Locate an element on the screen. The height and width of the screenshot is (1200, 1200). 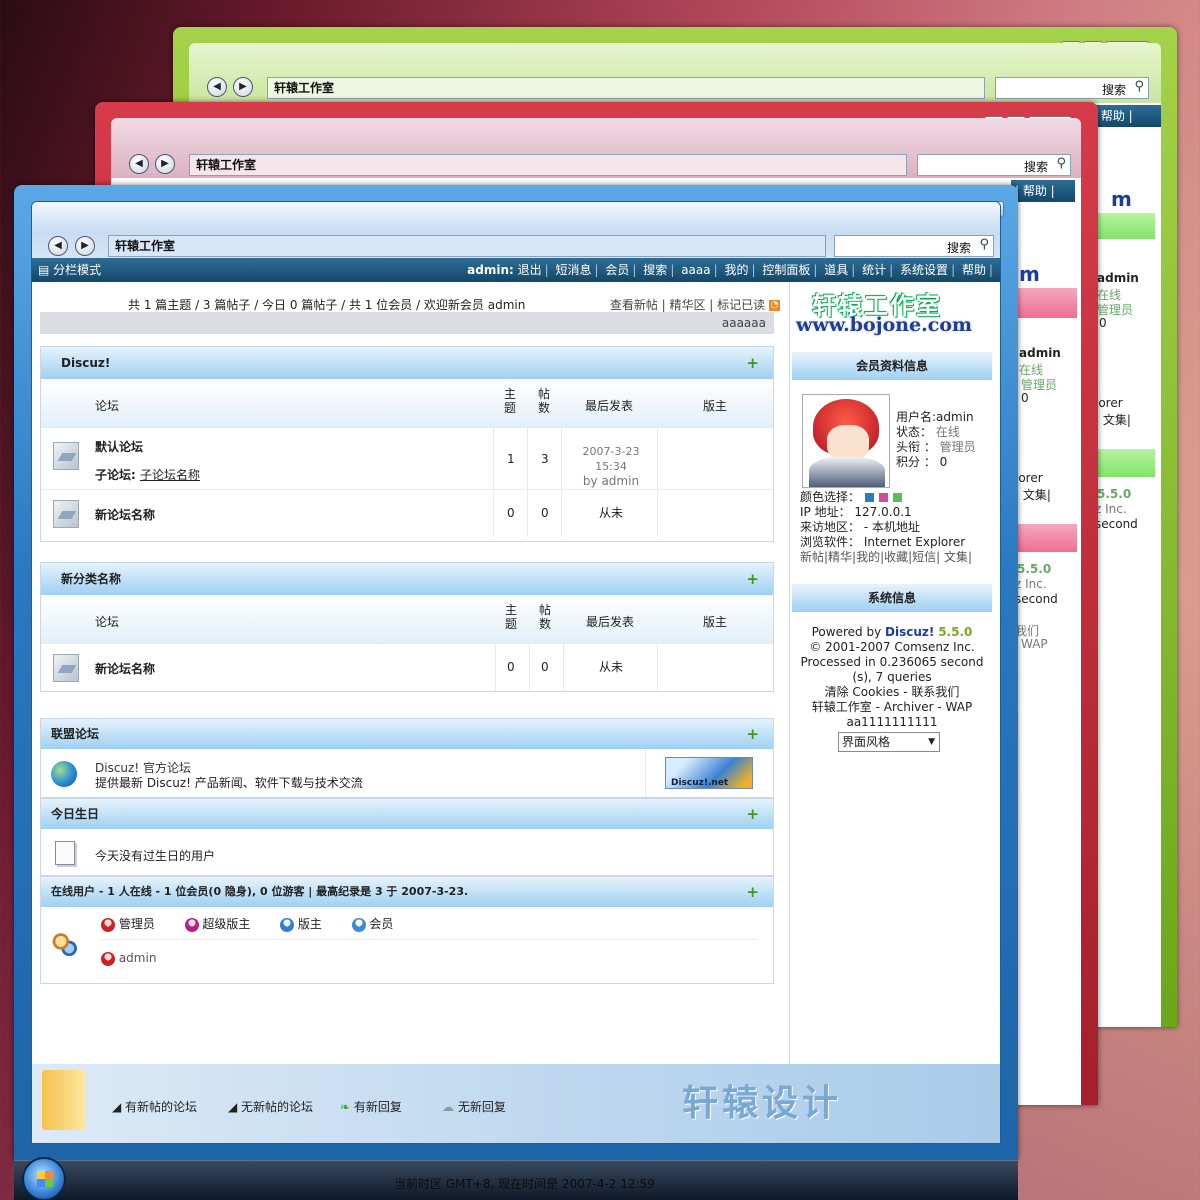
online-user: admin is located at coordinates (128, 958).